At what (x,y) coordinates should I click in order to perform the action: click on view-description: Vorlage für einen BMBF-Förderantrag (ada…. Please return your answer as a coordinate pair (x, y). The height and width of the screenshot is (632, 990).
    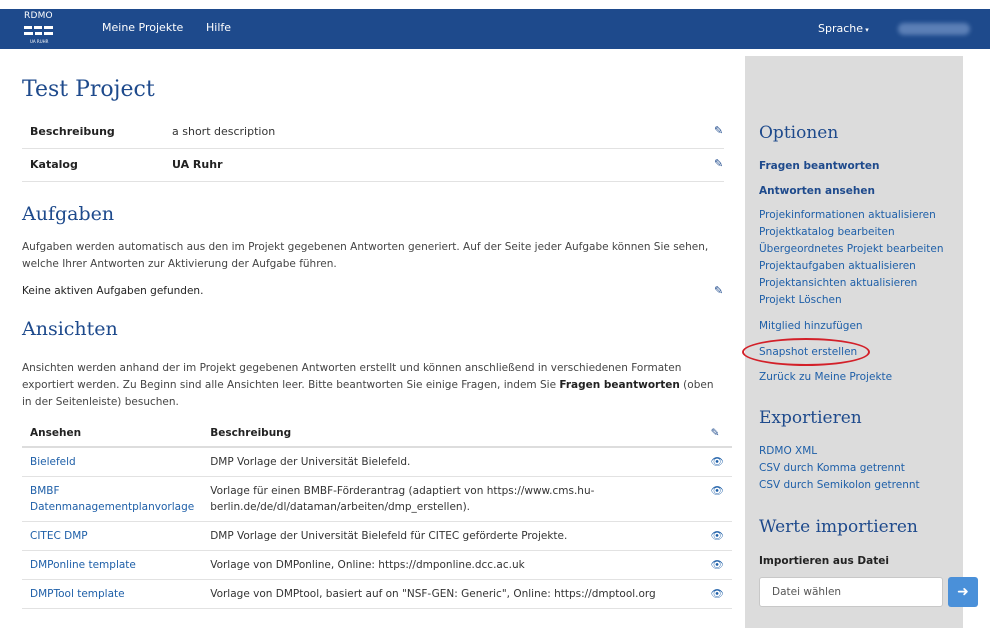
    Looking at the image, I should click on (452, 499).